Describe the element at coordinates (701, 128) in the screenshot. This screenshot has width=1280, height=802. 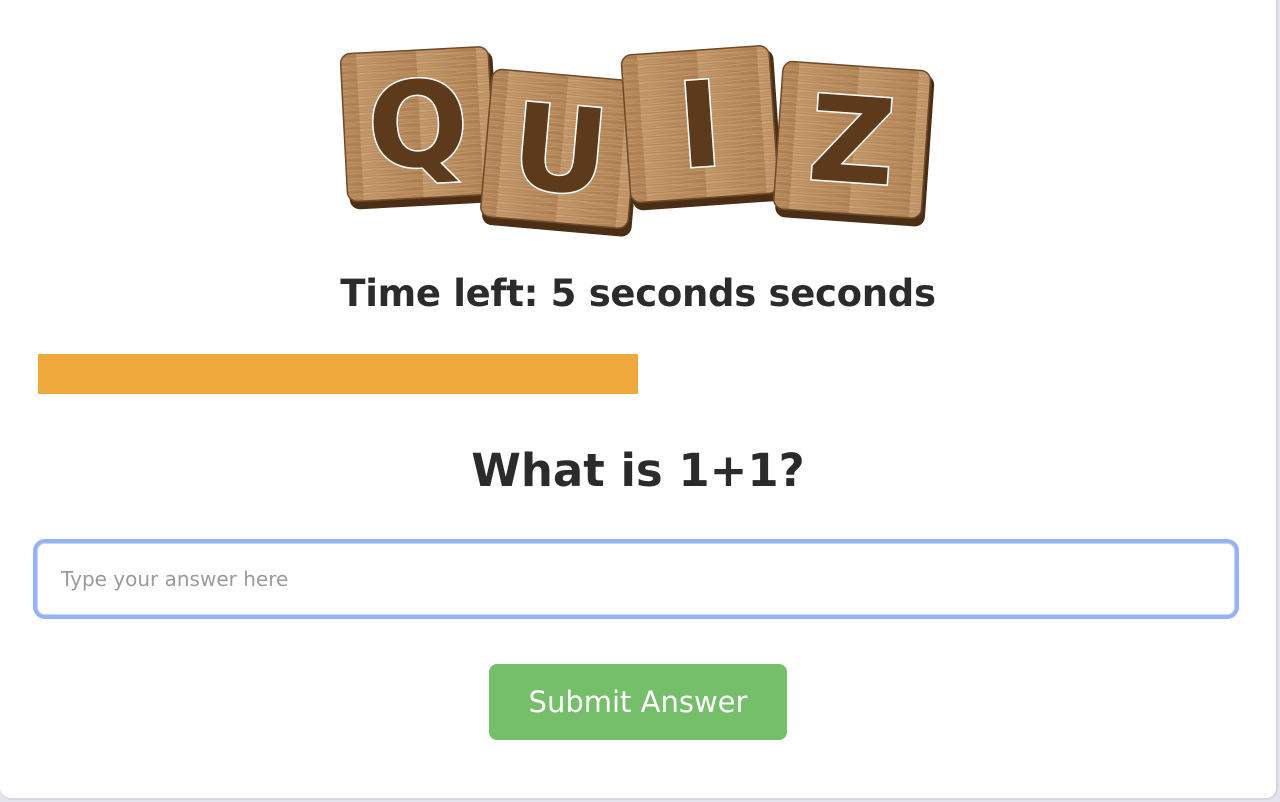
I see `logo-tile-i: I` at that location.